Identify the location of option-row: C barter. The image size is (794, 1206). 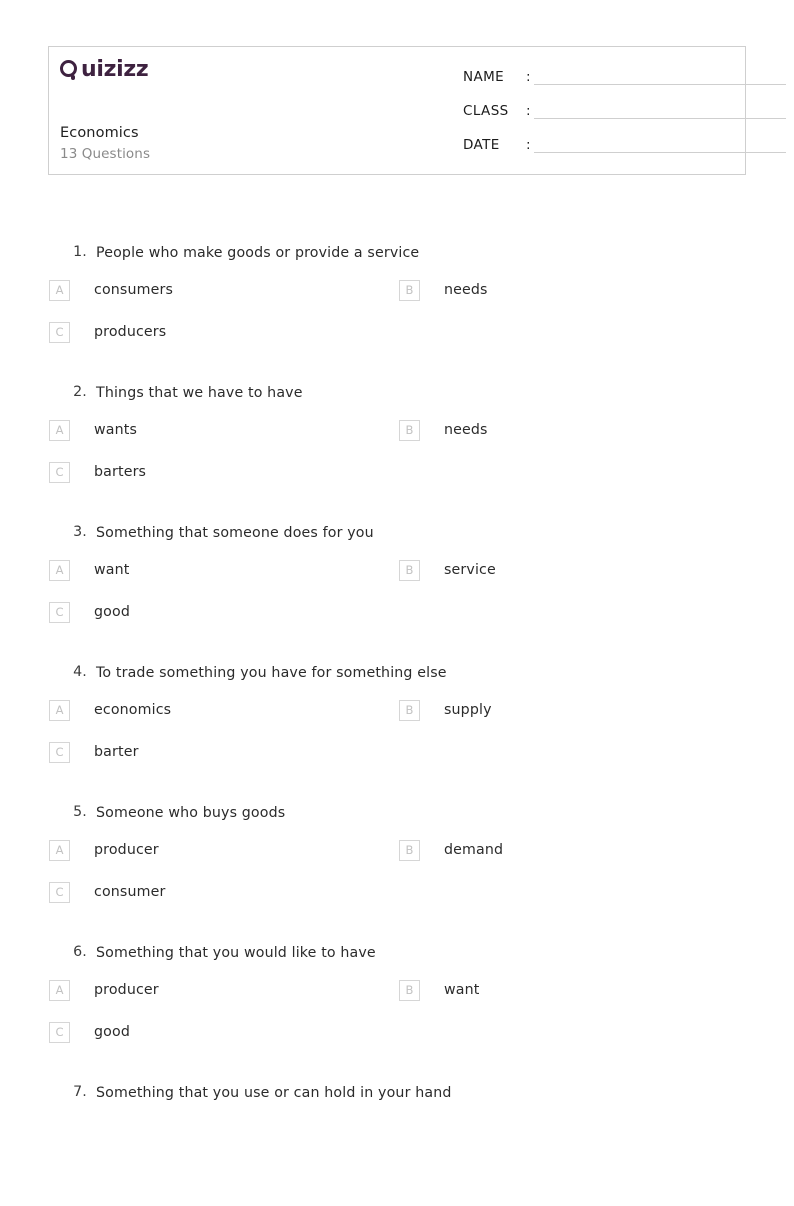
(397, 758).